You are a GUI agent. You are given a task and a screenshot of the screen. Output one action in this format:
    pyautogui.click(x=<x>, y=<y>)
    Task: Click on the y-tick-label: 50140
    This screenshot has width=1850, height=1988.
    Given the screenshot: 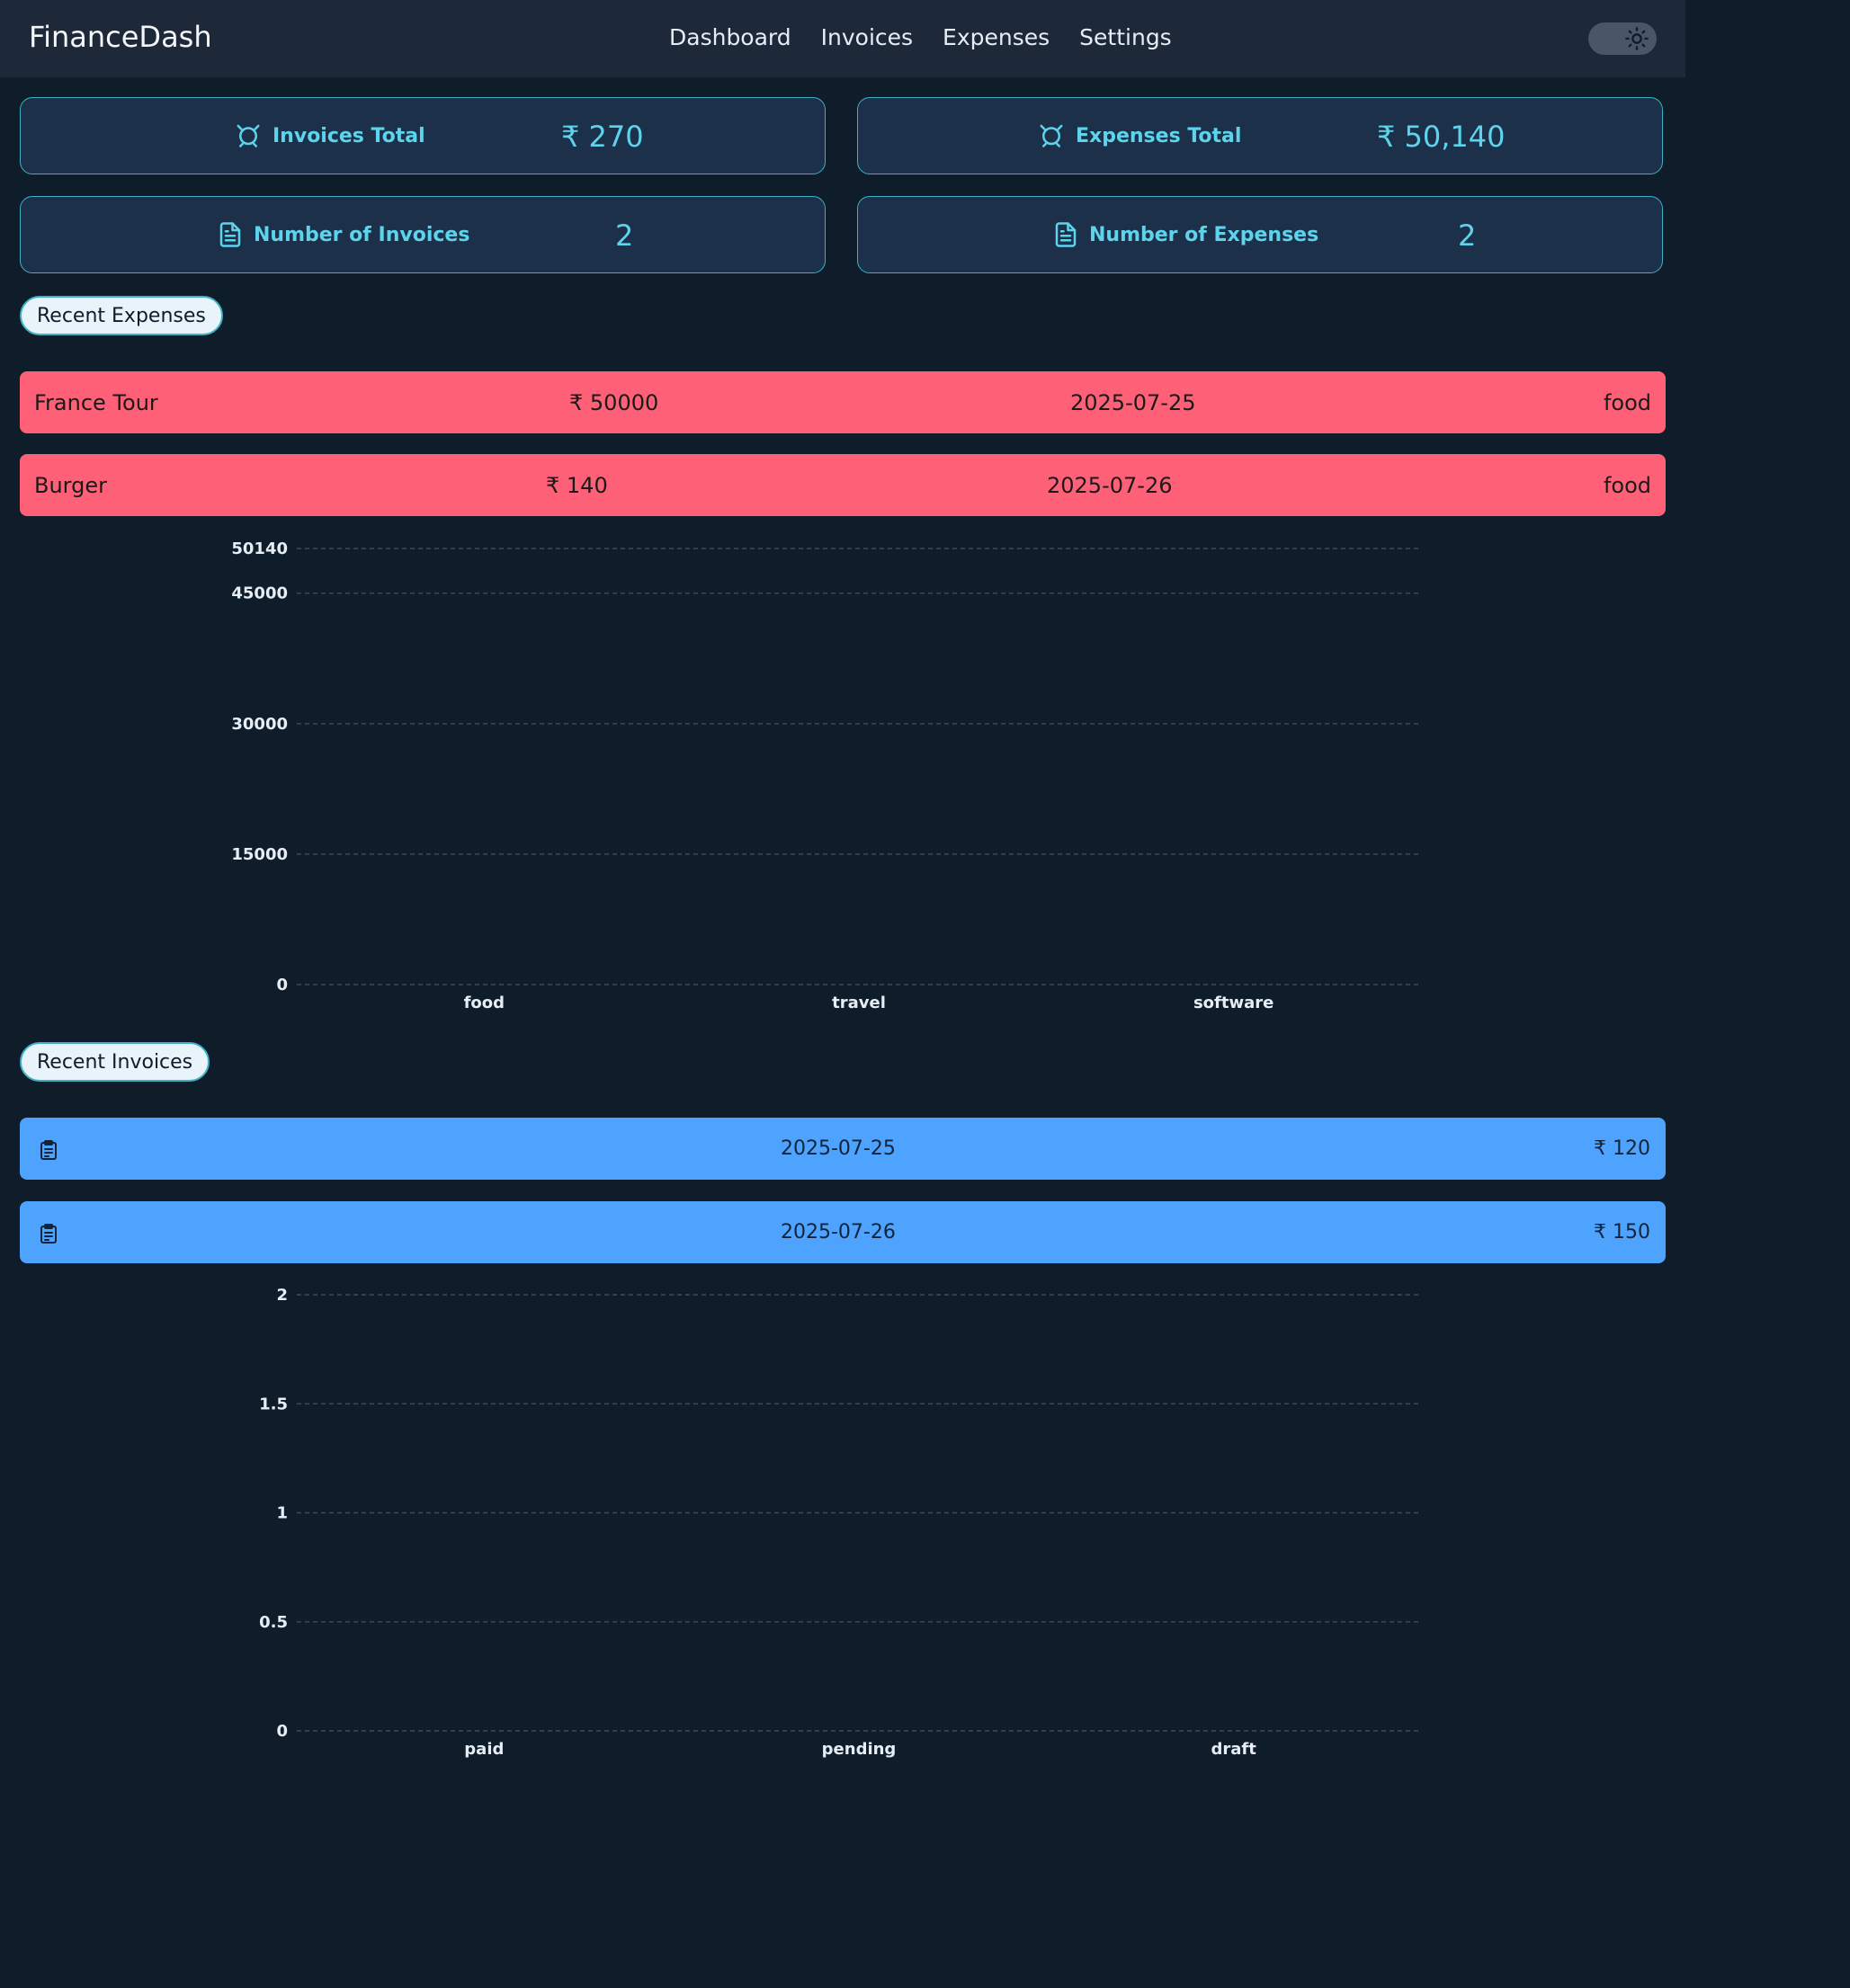 What is the action you would take?
    pyautogui.click(x=259, y=548)
    